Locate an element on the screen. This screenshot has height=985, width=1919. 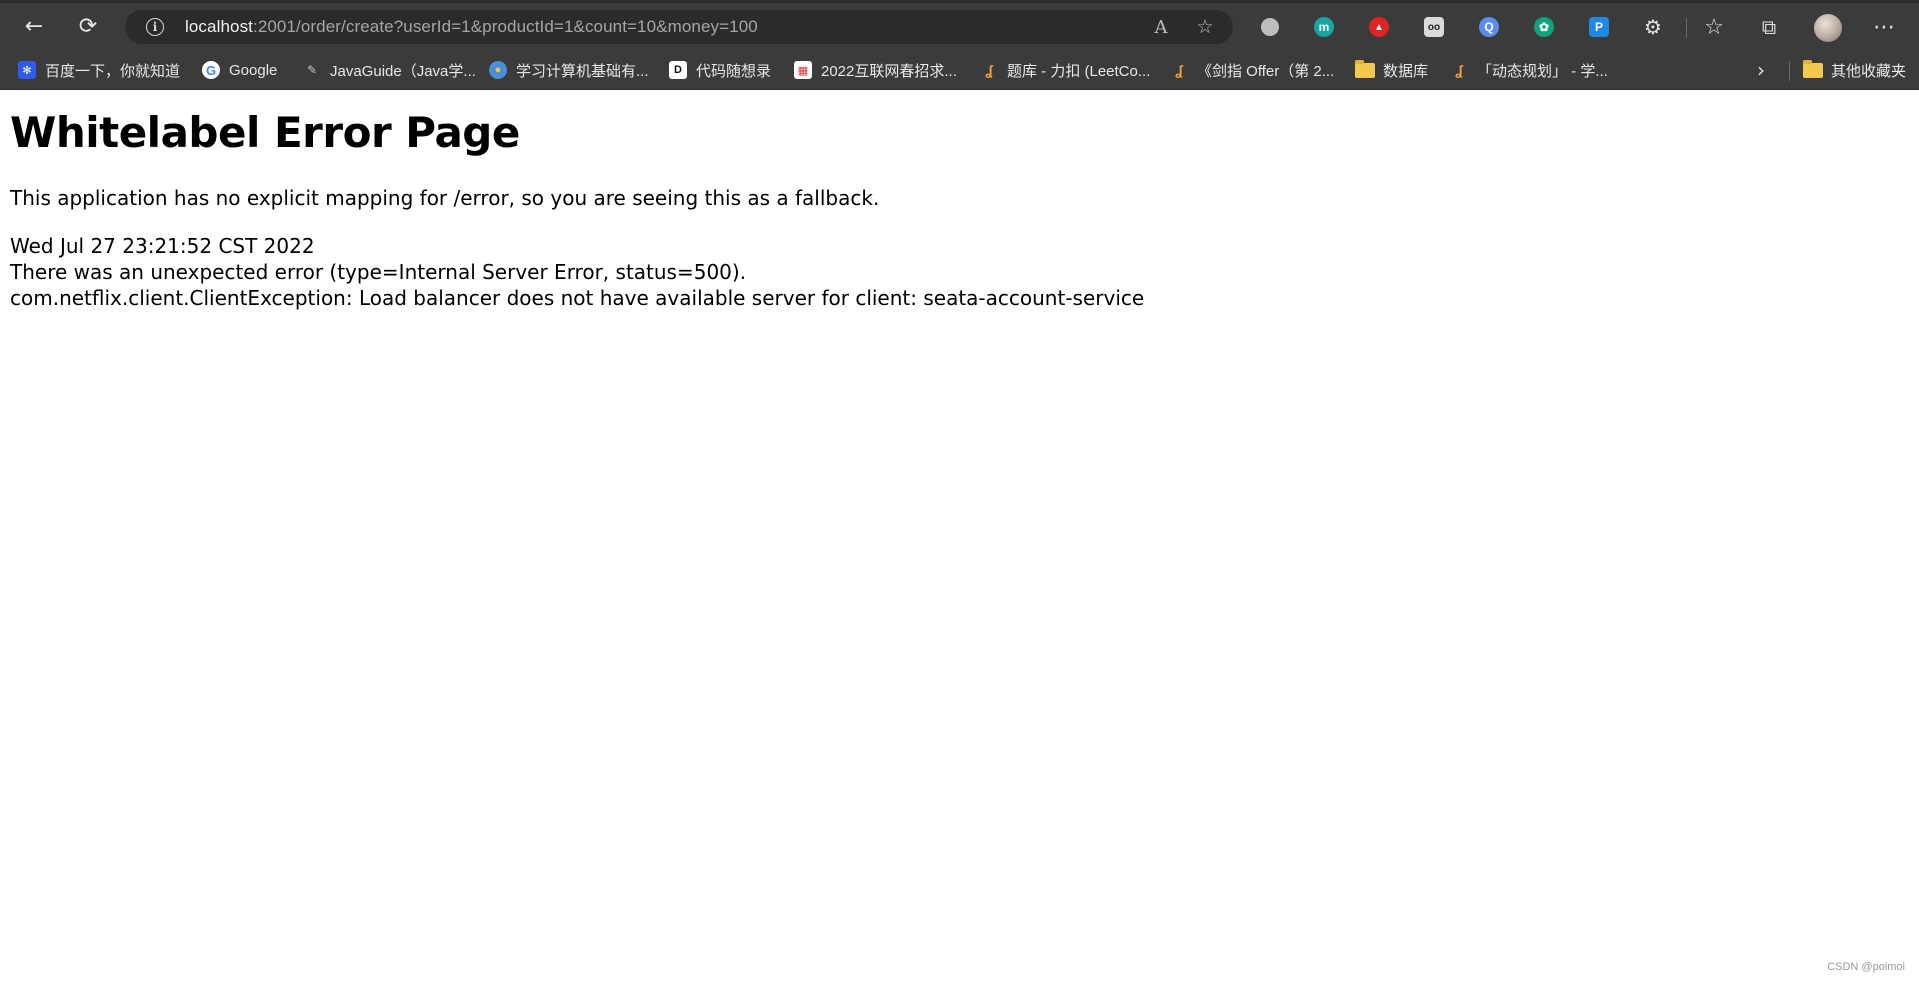
bookmark-label: 代码随想录 is located at coordinates (734, 71).